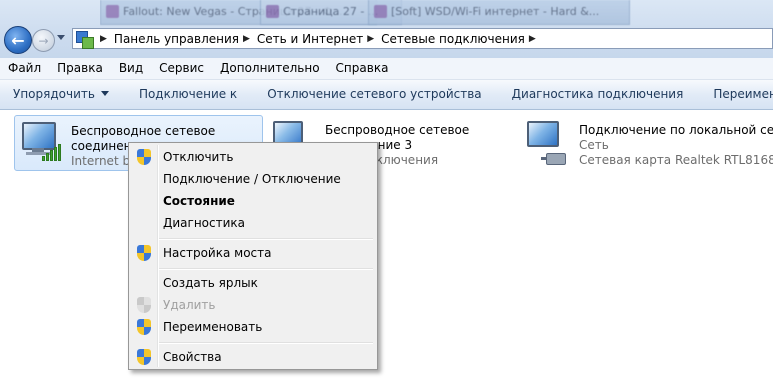 Image resolution: width=773 pixels, height=381 pixels. Describe the element at coordinates (453, 39) in the screenshot. I see `breadcrumb-network-connections: Сетевые подключения` at that location.